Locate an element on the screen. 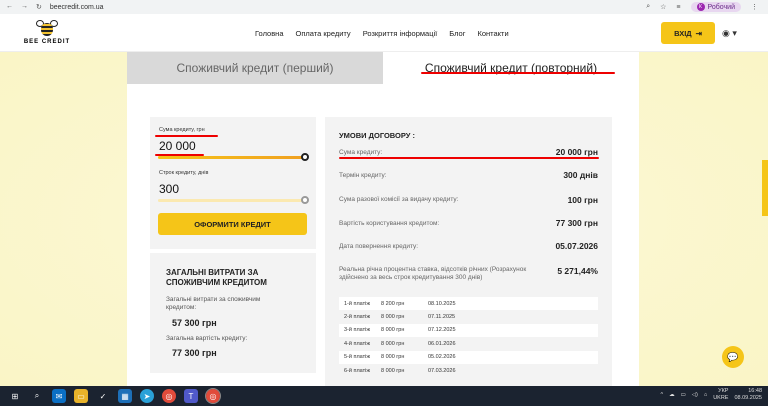 The height and width of the screenshot is (406, 768). total-cost-value: 77 300 грн is located at coordinates (194, 353).